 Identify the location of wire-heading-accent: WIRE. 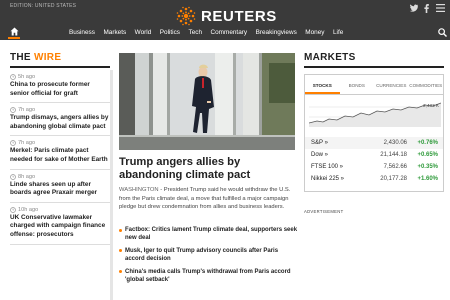
(47, 57).